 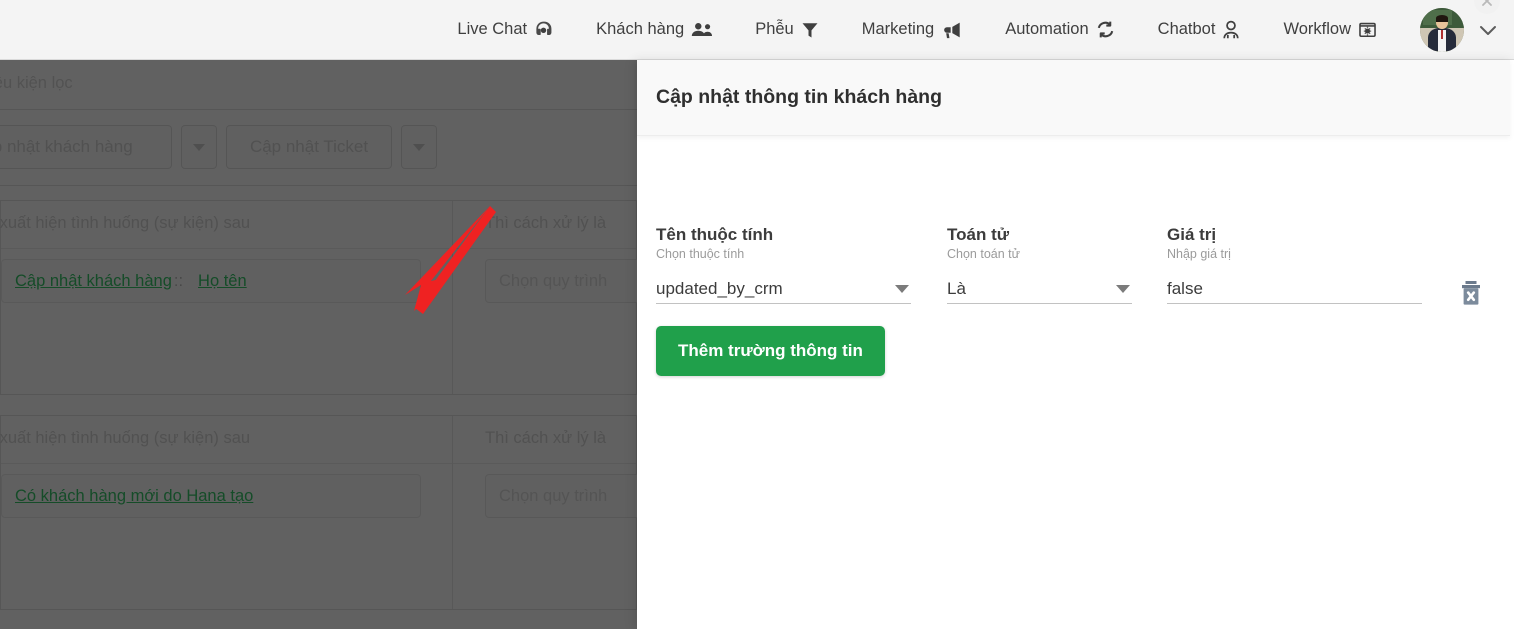 I want to click on update-customer-dropdown, so click(x=199, y=147).